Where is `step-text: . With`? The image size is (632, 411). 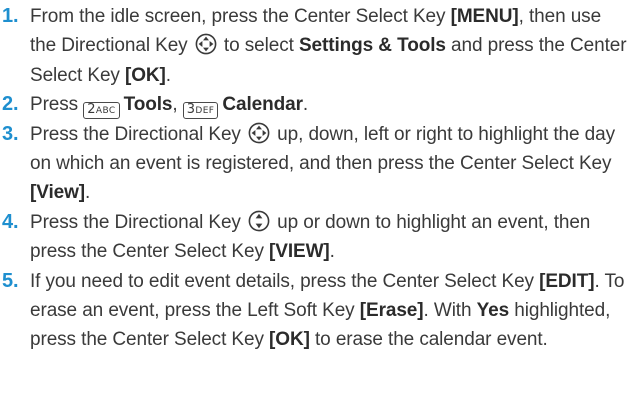
step-text: . With is located at coordinates (450, 311).